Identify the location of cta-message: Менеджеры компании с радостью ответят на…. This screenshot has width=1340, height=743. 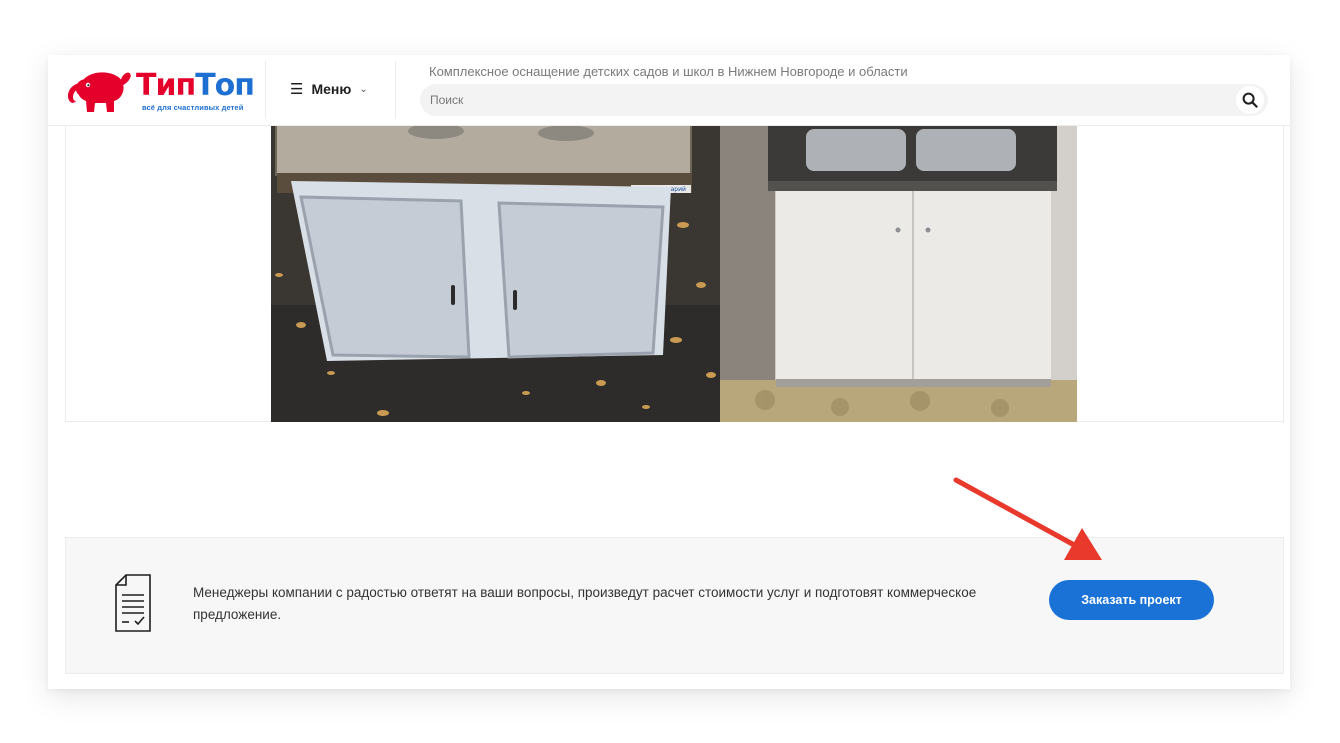
(585, 603).